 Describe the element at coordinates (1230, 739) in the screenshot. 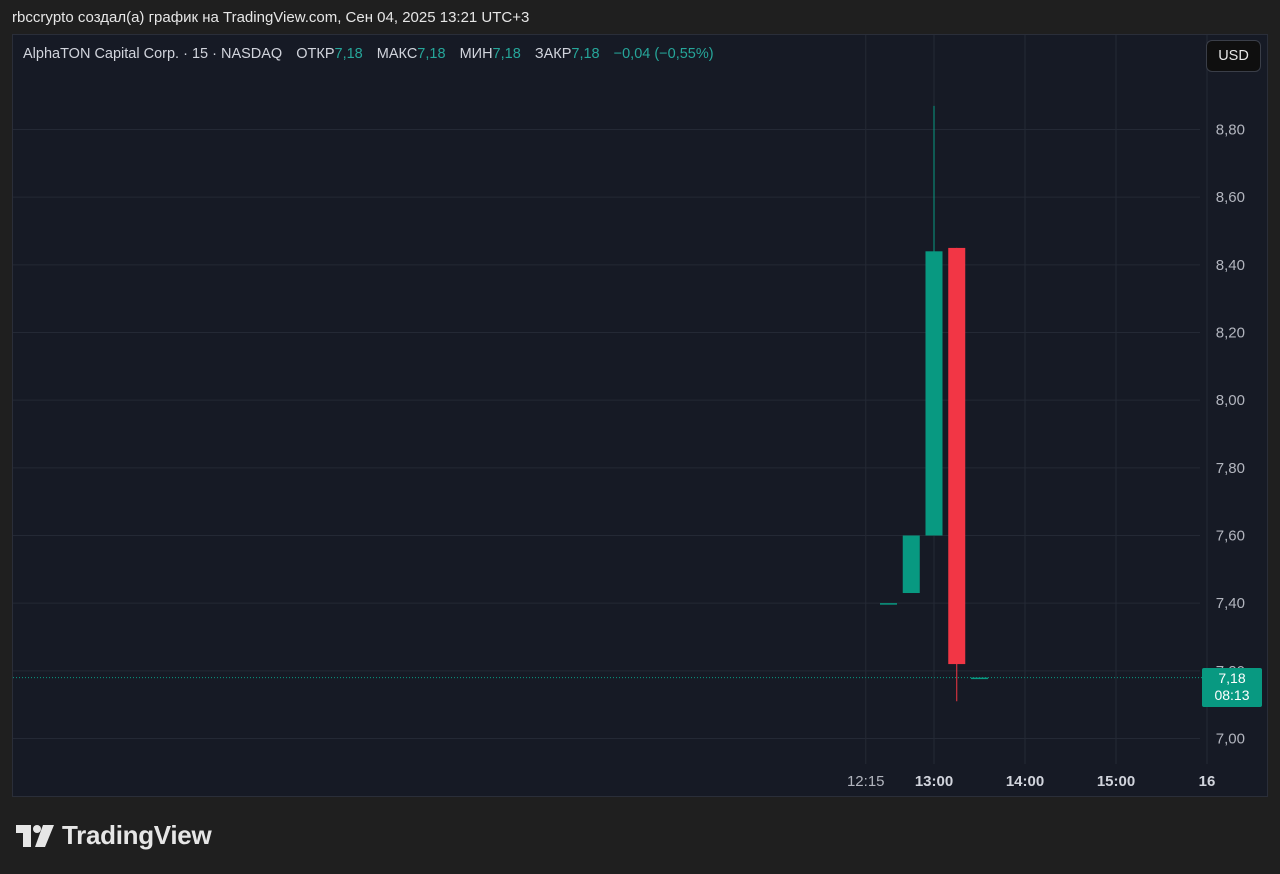

I see `y-tick-label: 7,00` at that location.